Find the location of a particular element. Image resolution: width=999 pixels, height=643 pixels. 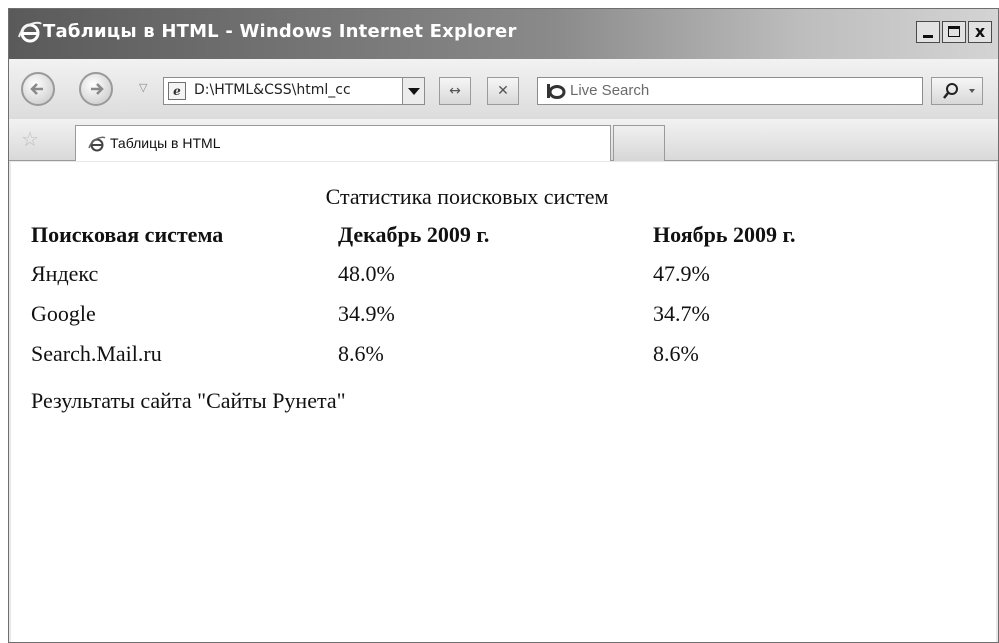

tab-tables-in-html: Таблицы в HTML is located at coordinates (343, 143).